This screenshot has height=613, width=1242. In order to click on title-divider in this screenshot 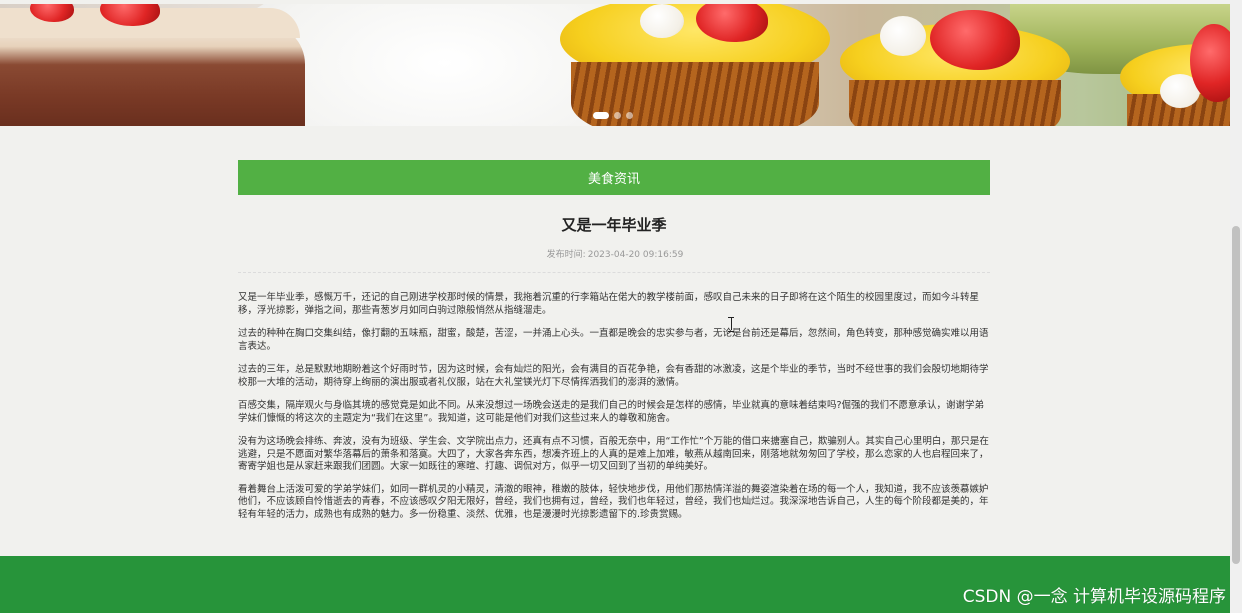, I will do `click(614, 272)`.